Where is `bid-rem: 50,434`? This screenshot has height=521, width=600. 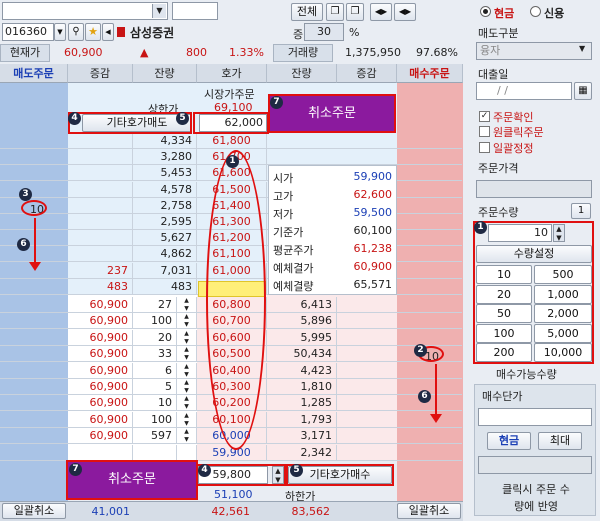
bid-rem: 50,434 is located at coordinates (302, 354).